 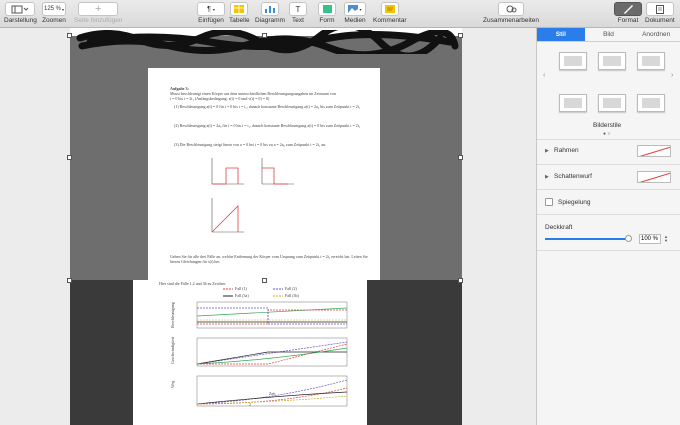 What do you see at coordinates (574, 202) in the screenshot?
I see `reflection-label: Spiegelung` at bounding box center [574, 202].